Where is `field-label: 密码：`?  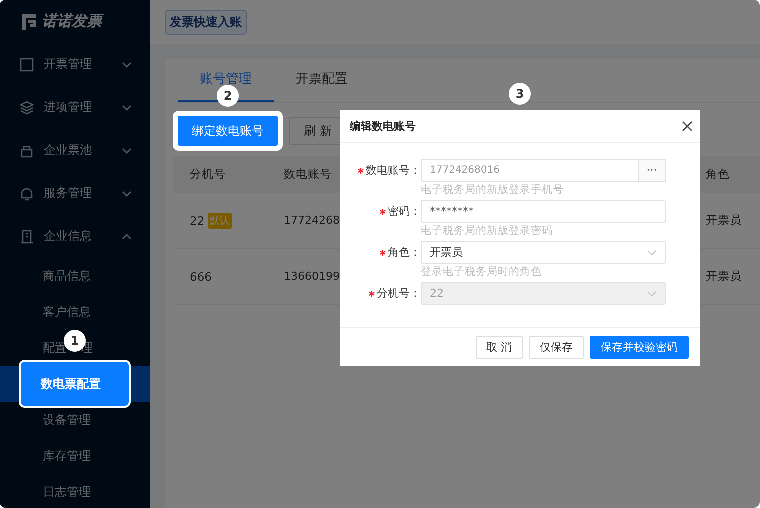 field-label: 密码： is located at coordinates (404, 211).